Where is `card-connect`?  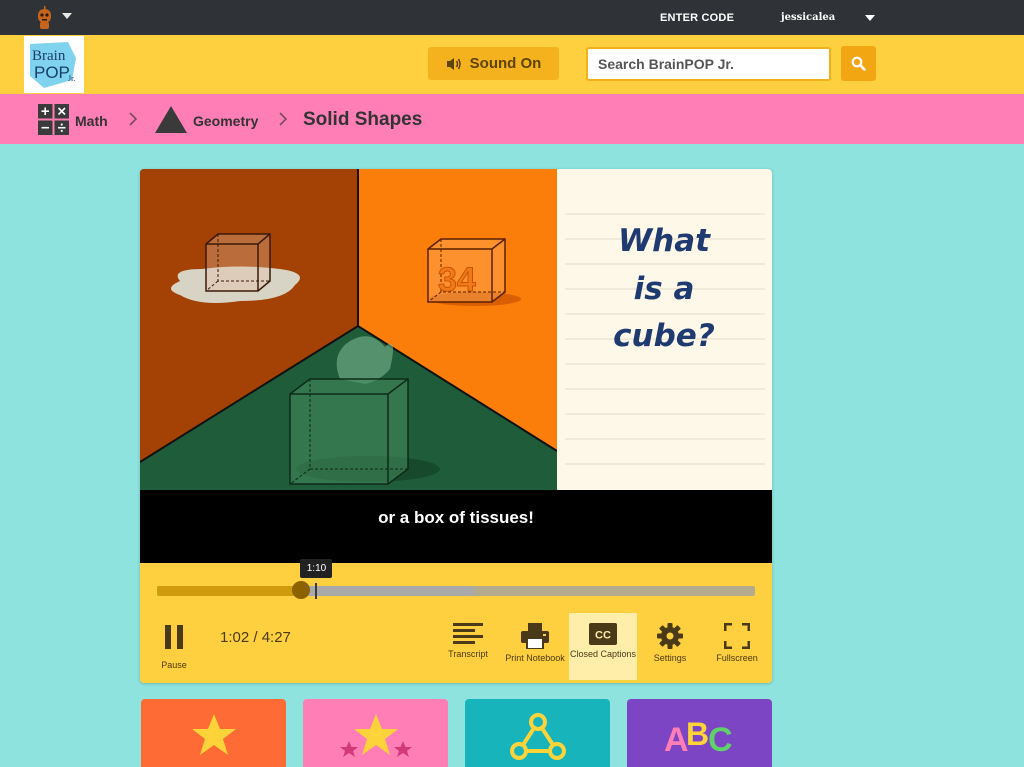 card-connect is located at coordinates (537, 733).